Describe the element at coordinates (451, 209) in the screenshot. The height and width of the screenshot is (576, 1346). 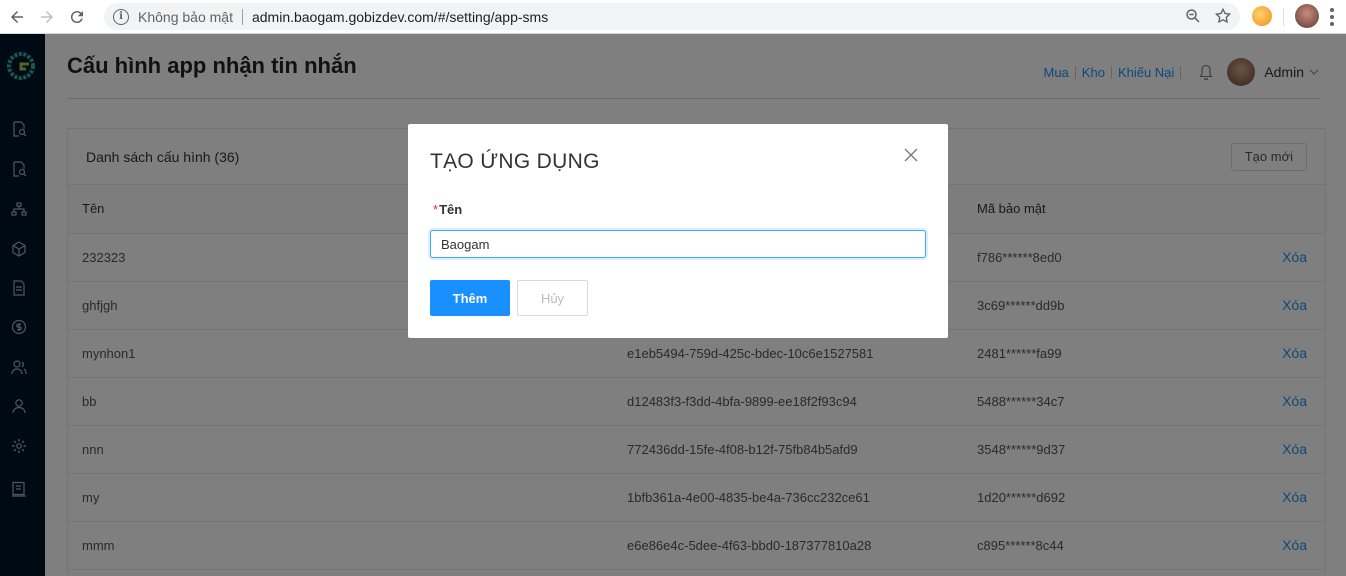
I see `name-label-text: Tên` at that location.